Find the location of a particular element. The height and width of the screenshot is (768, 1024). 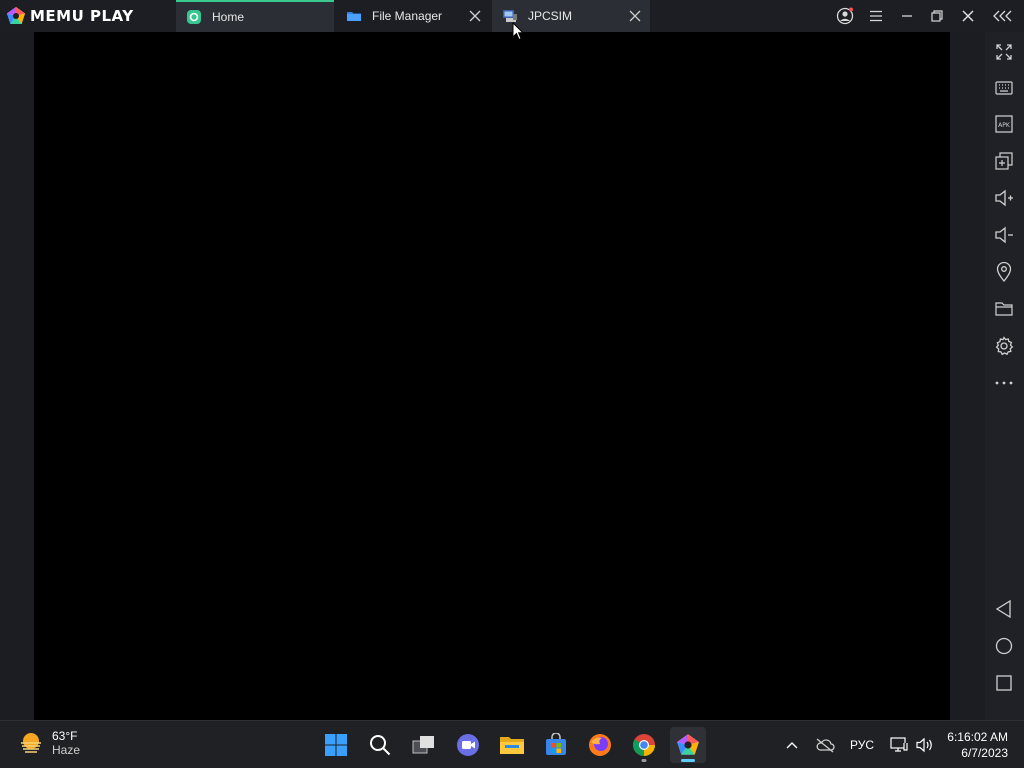

menu-icon is located at coordinates (876, 16).